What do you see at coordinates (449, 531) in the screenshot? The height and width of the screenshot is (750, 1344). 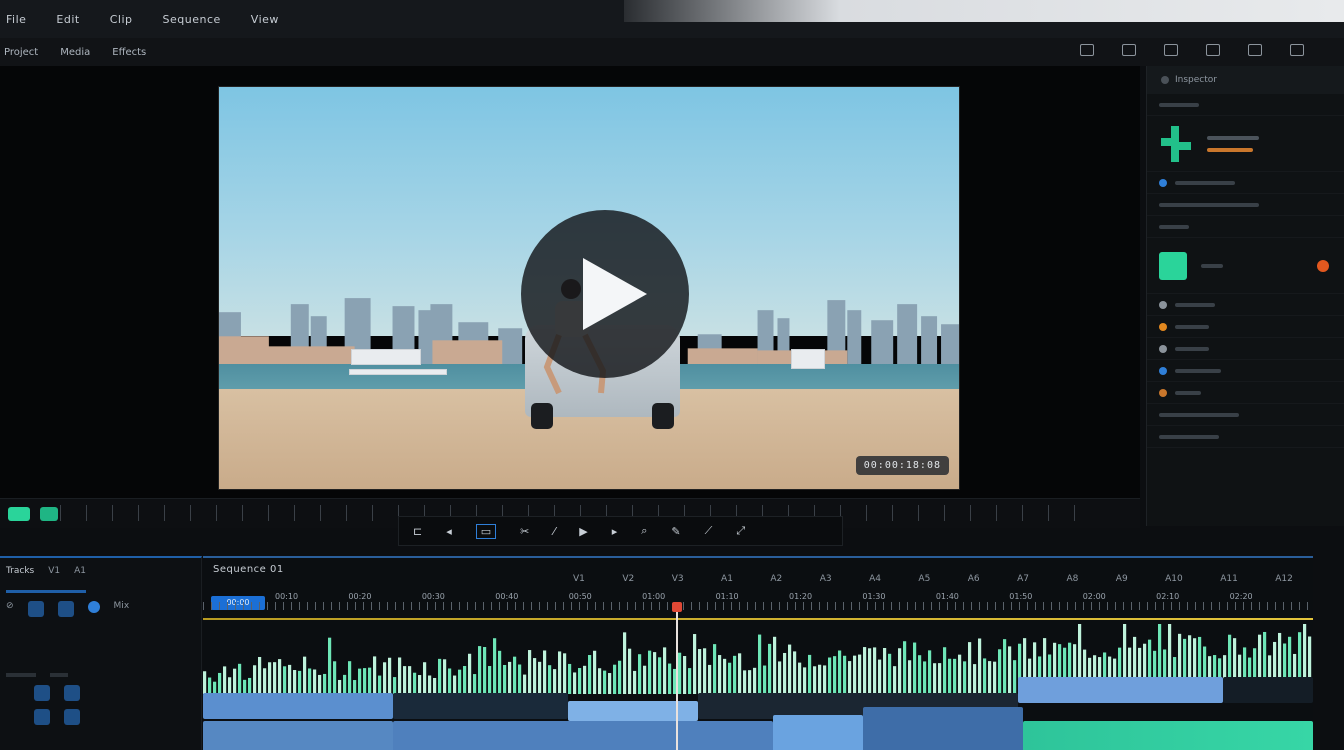 I see `step-back-icon: ◂` at bounding box center [449, 531].